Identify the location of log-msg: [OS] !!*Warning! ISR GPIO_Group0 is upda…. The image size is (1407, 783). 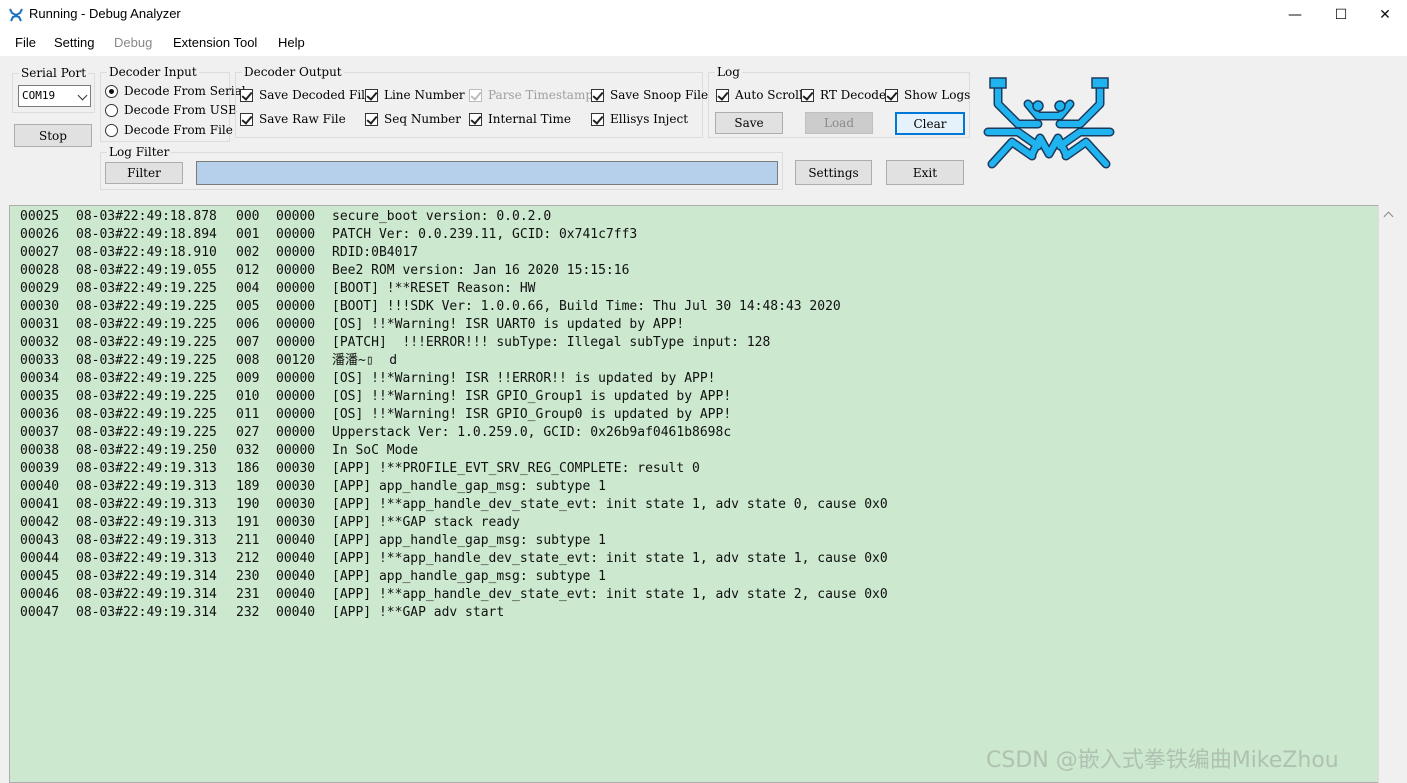
(532, 414).